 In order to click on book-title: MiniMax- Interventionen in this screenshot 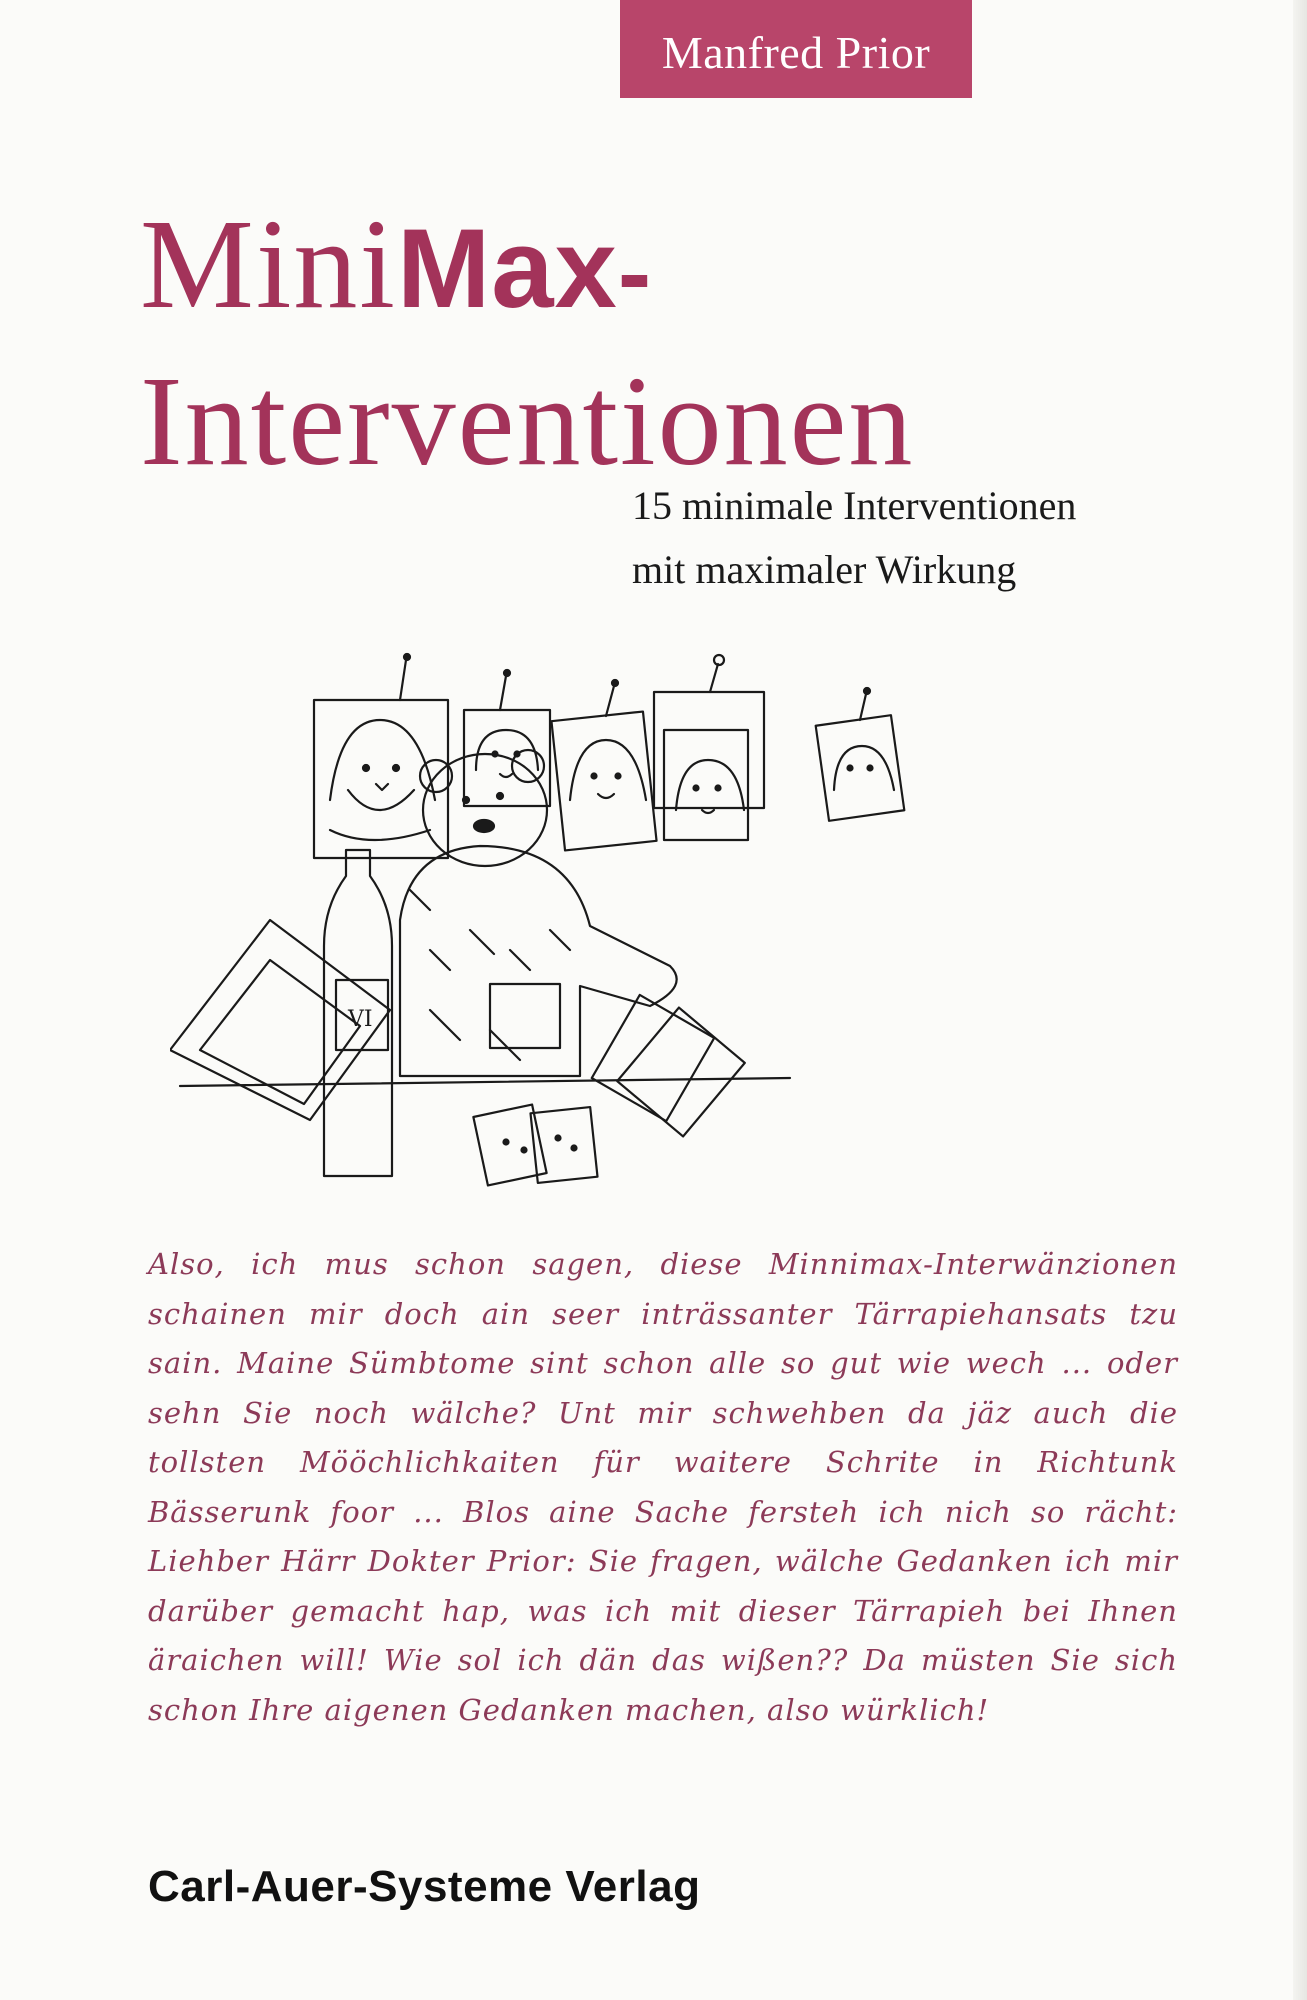, I will do `click(527, 342)`.